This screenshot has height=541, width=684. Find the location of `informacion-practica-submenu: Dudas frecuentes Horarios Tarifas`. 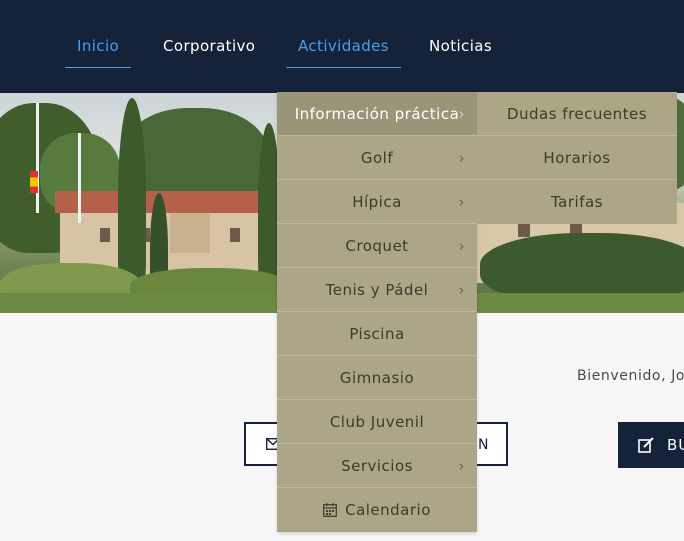

informacion-practica-submenu: Dudas frecuentes Horarios Tarifas is located at coordinates (577, 158).